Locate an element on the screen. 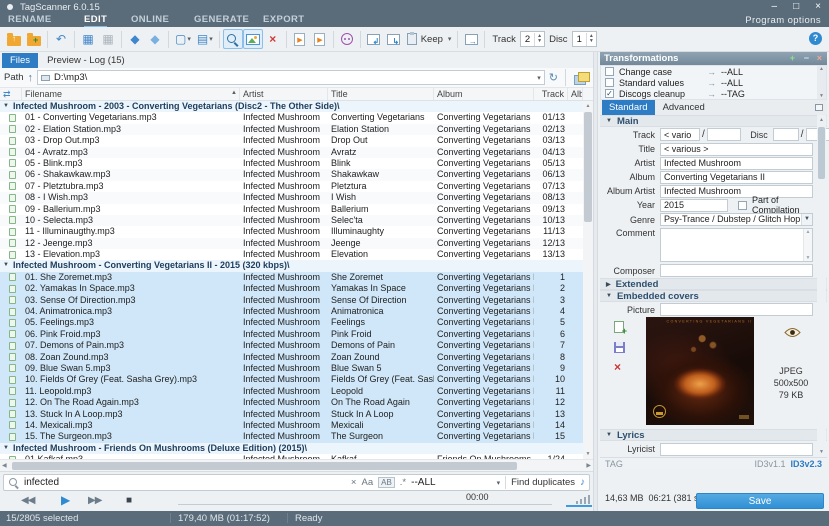 The width and height of the screenshot is (829, 526). search-scope-dropdown: --ALL ▾ is located at coordinates (455, 482).